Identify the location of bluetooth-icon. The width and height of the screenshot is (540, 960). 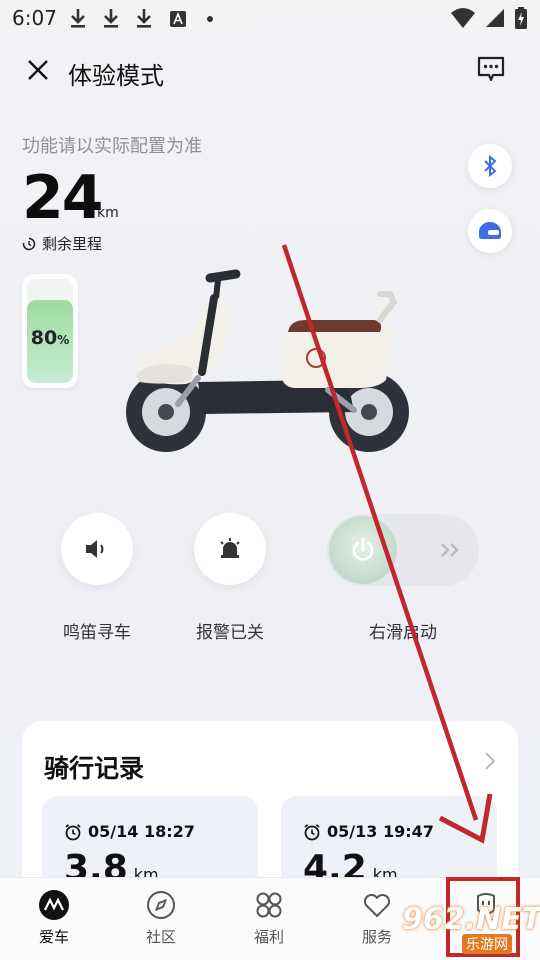
(490, 166).